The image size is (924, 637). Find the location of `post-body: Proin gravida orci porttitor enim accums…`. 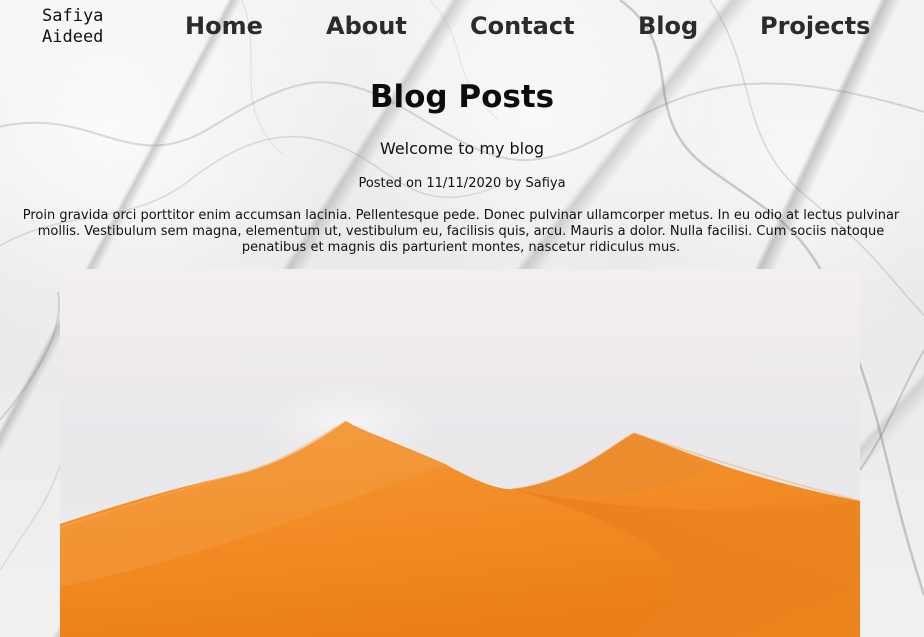

post-body: Proin gravida orci porttitor enim accums… is located at coordinates (461, 231).